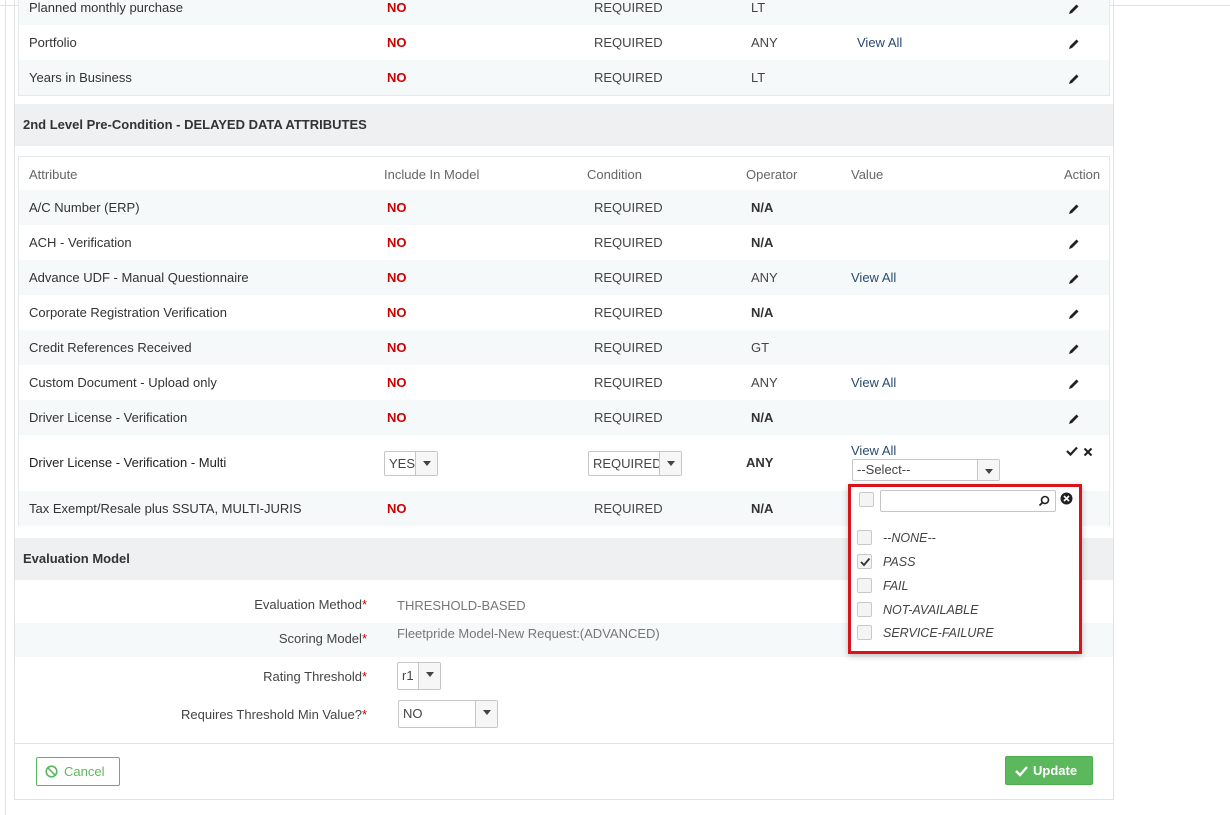  Describe the element at coordinates (128, 462) in the screenshot. I see `attribute-name: Driver License - Verification - Multi` at that location.